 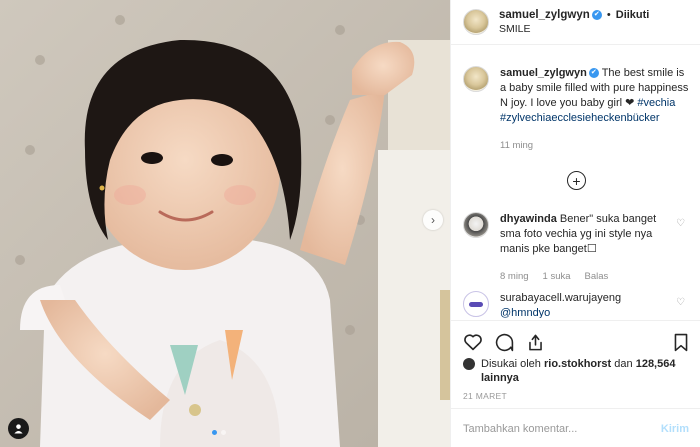 What do you see at coordinates (575, 393) in the screenshot?
I see `post-date: 21 MARET` at bounding box center [575, 393].